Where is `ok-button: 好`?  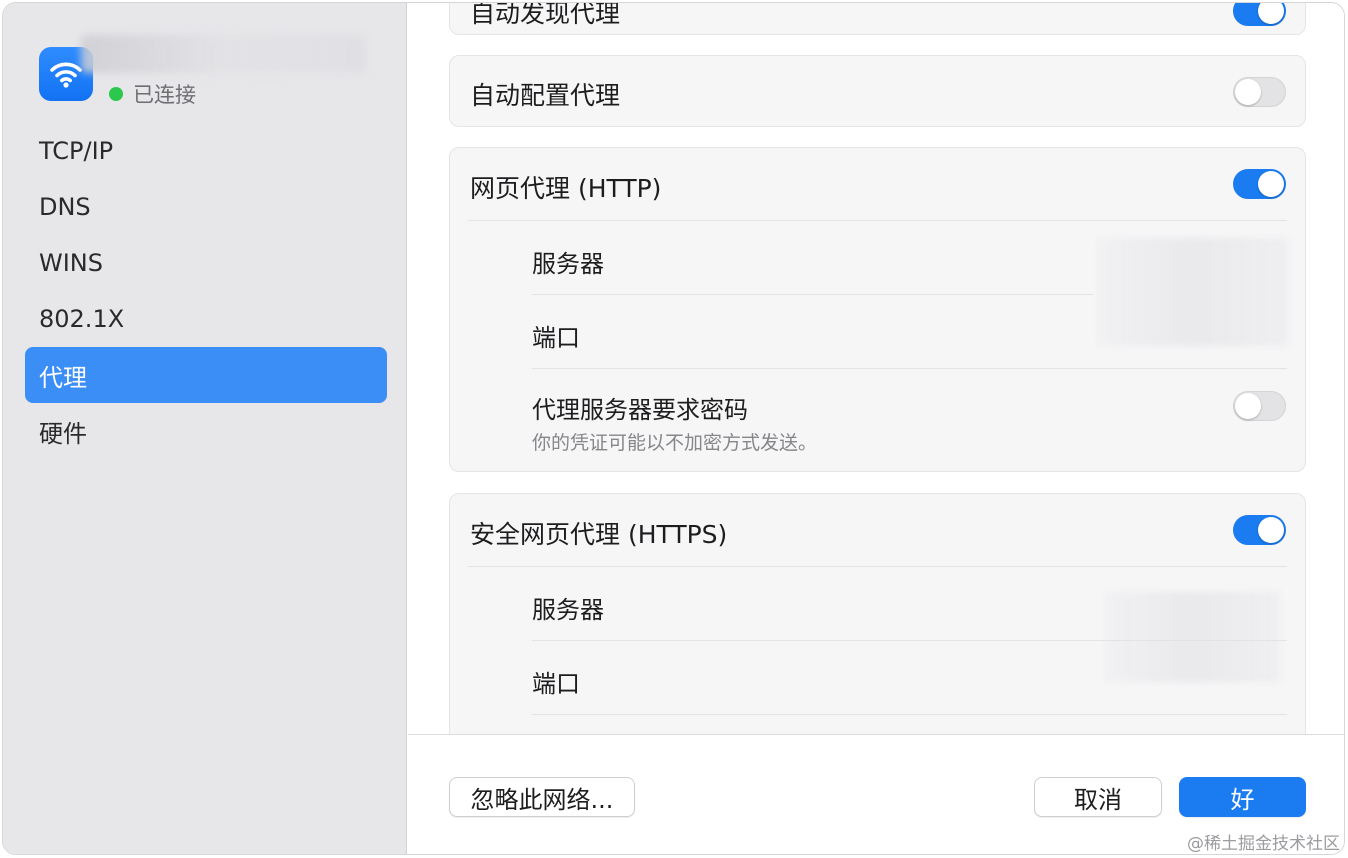
ok-button: 好 is located at coordinates (1242, 797).